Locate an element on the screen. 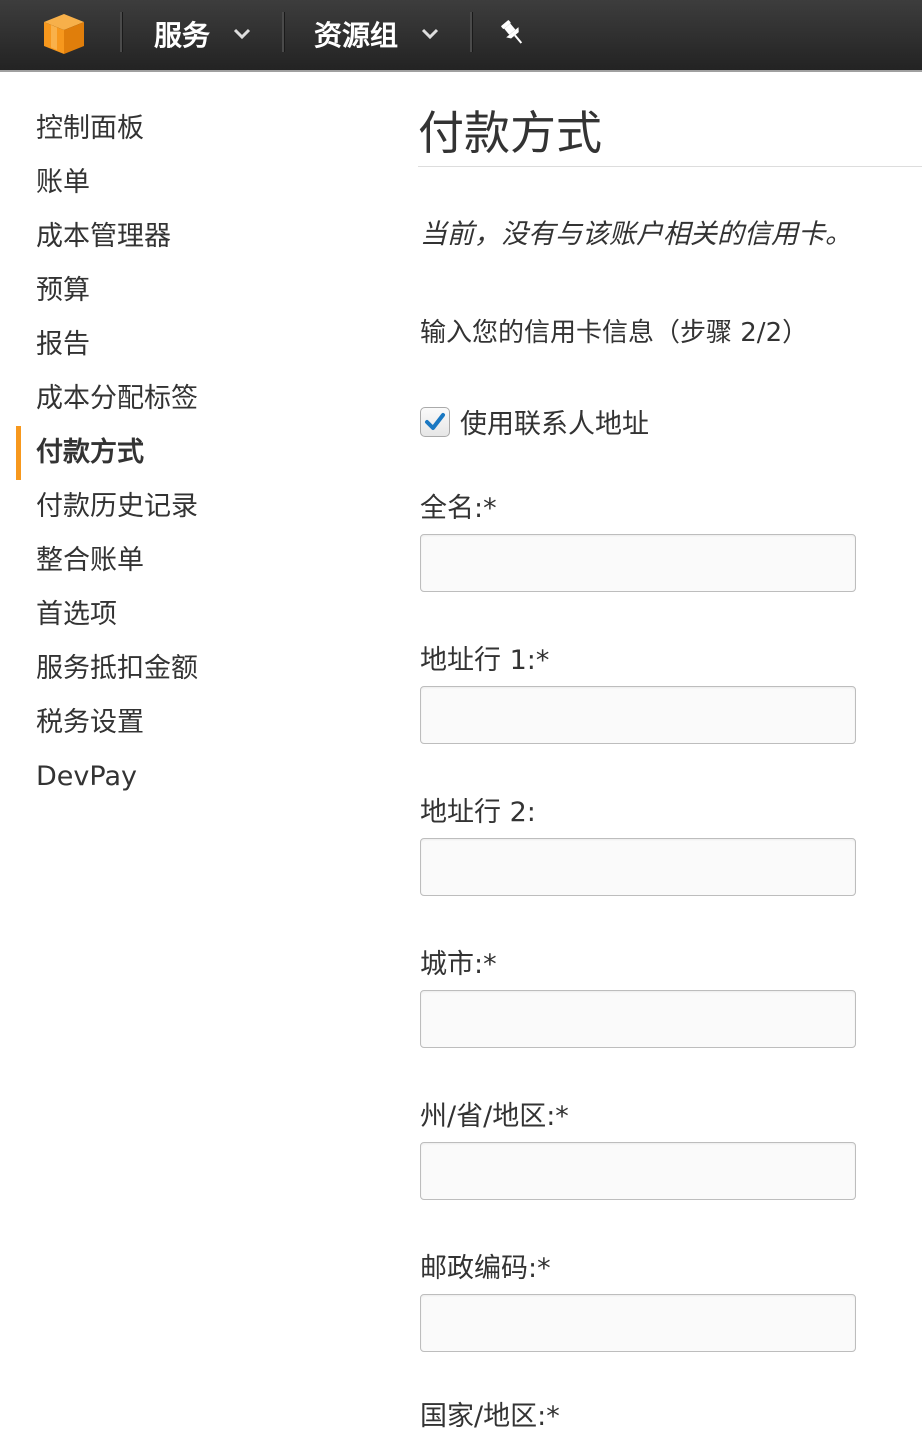 Image resolution: width=922 pixels, height=1433 pixels. aws-cube-icon is located at coordinates (64, 34).